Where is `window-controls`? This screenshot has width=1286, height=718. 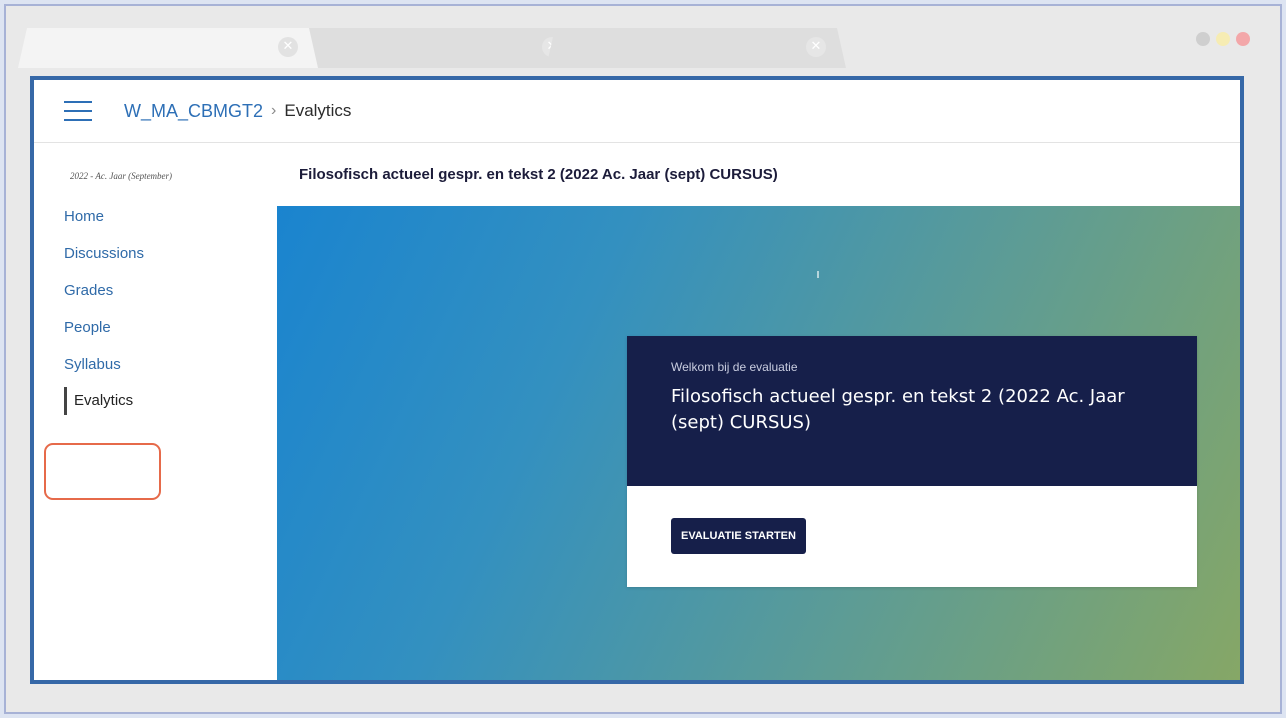
window-controls is located at coordinates (1223, 39).